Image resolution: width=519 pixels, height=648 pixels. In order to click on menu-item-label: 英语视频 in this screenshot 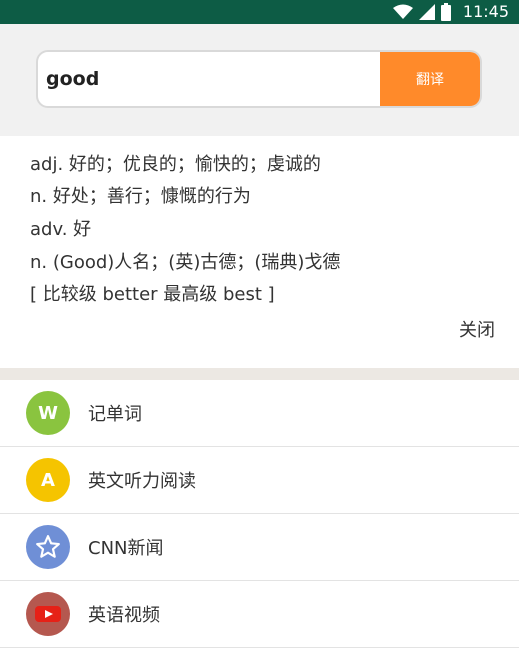, I will do `click(124, 615)`.